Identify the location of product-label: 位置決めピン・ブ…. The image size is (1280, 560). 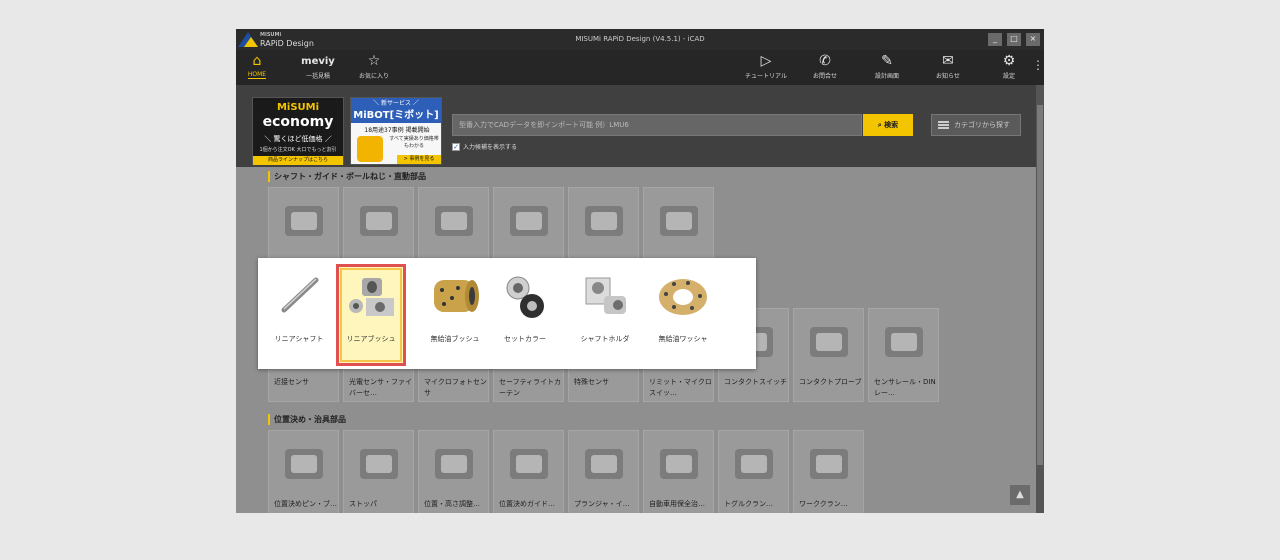
(305, 504).